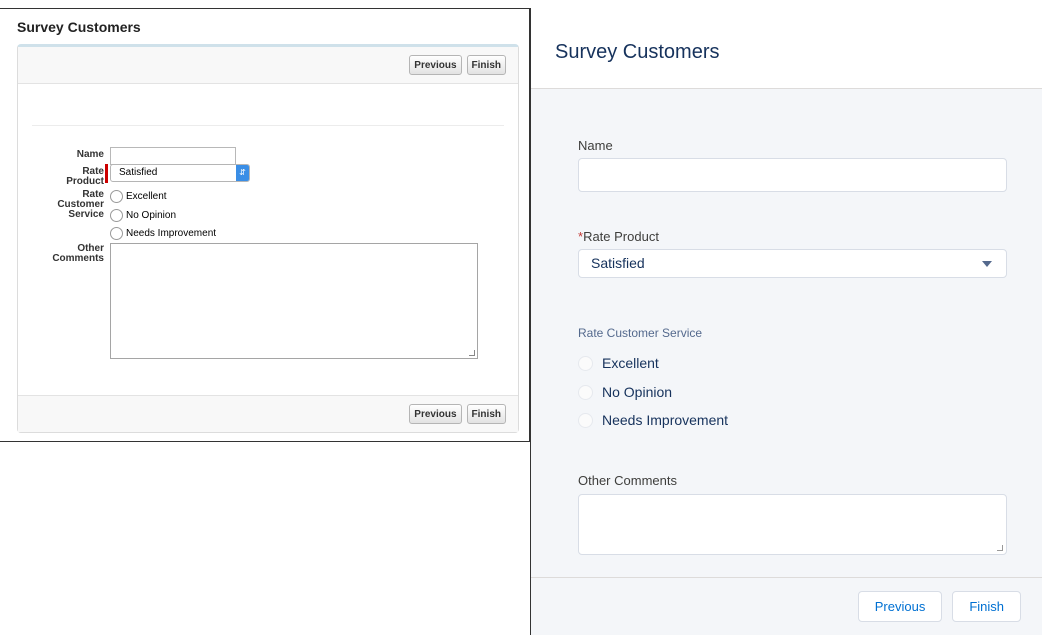  What do you see at coordinates (792, 263) in the screenshot?
I see `lightning-rate-product-select: Satisfied` at bounding box center [792, 263].